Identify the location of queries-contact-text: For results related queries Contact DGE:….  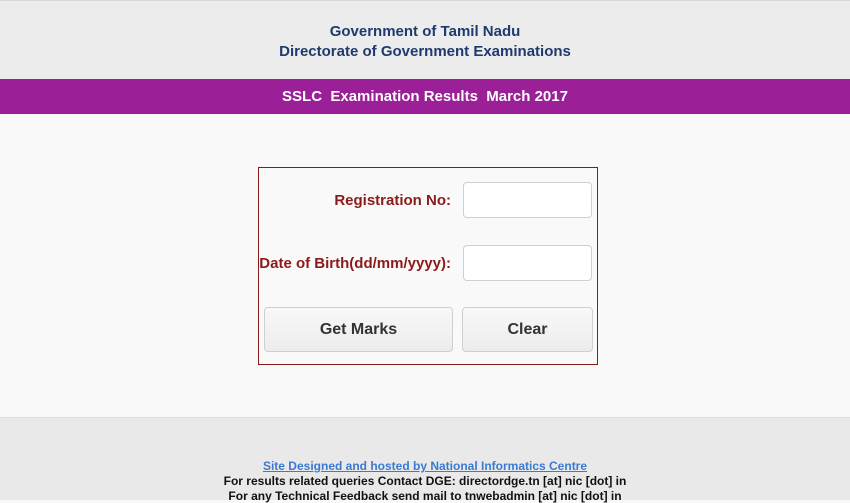
(425, 481).